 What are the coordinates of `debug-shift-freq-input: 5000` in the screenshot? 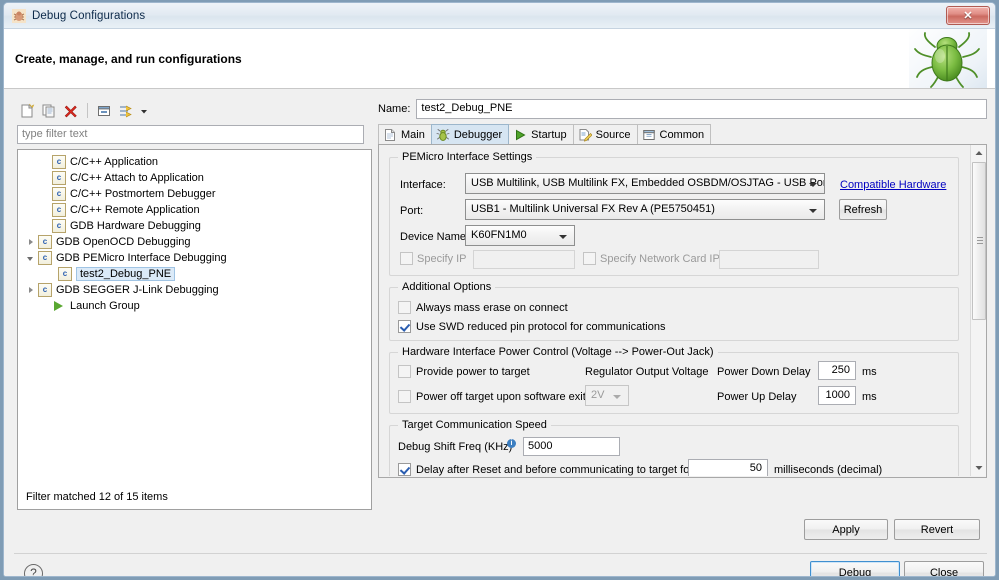 It's located at (571, 446).